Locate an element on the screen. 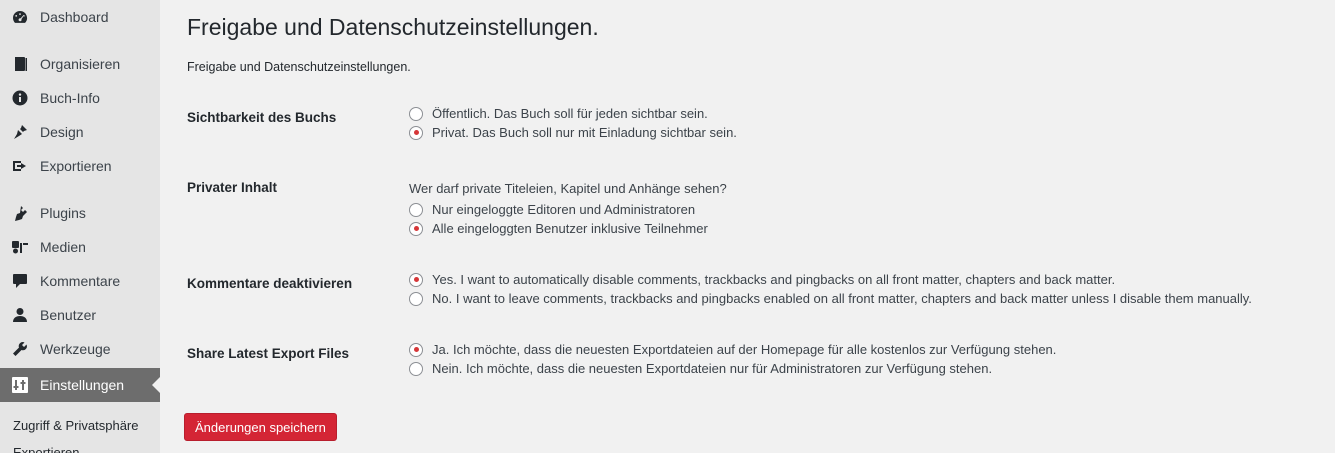 Image resolution: width=1335 pixels, height=453 pixels. sidebar-item-kommentare: Kommentare is located at coordinates (80, 281).